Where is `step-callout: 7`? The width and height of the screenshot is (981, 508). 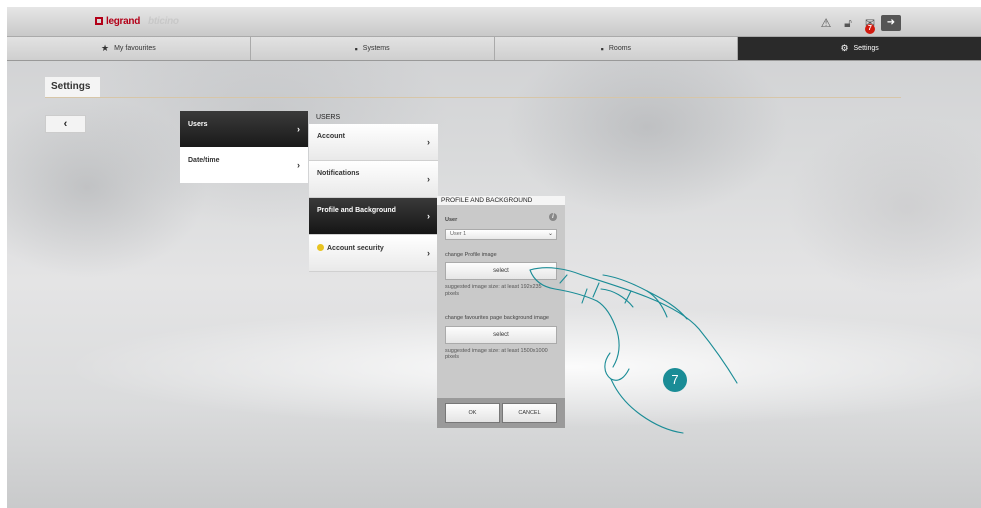 step-callout: 7 is located at coordinates (675, 380).